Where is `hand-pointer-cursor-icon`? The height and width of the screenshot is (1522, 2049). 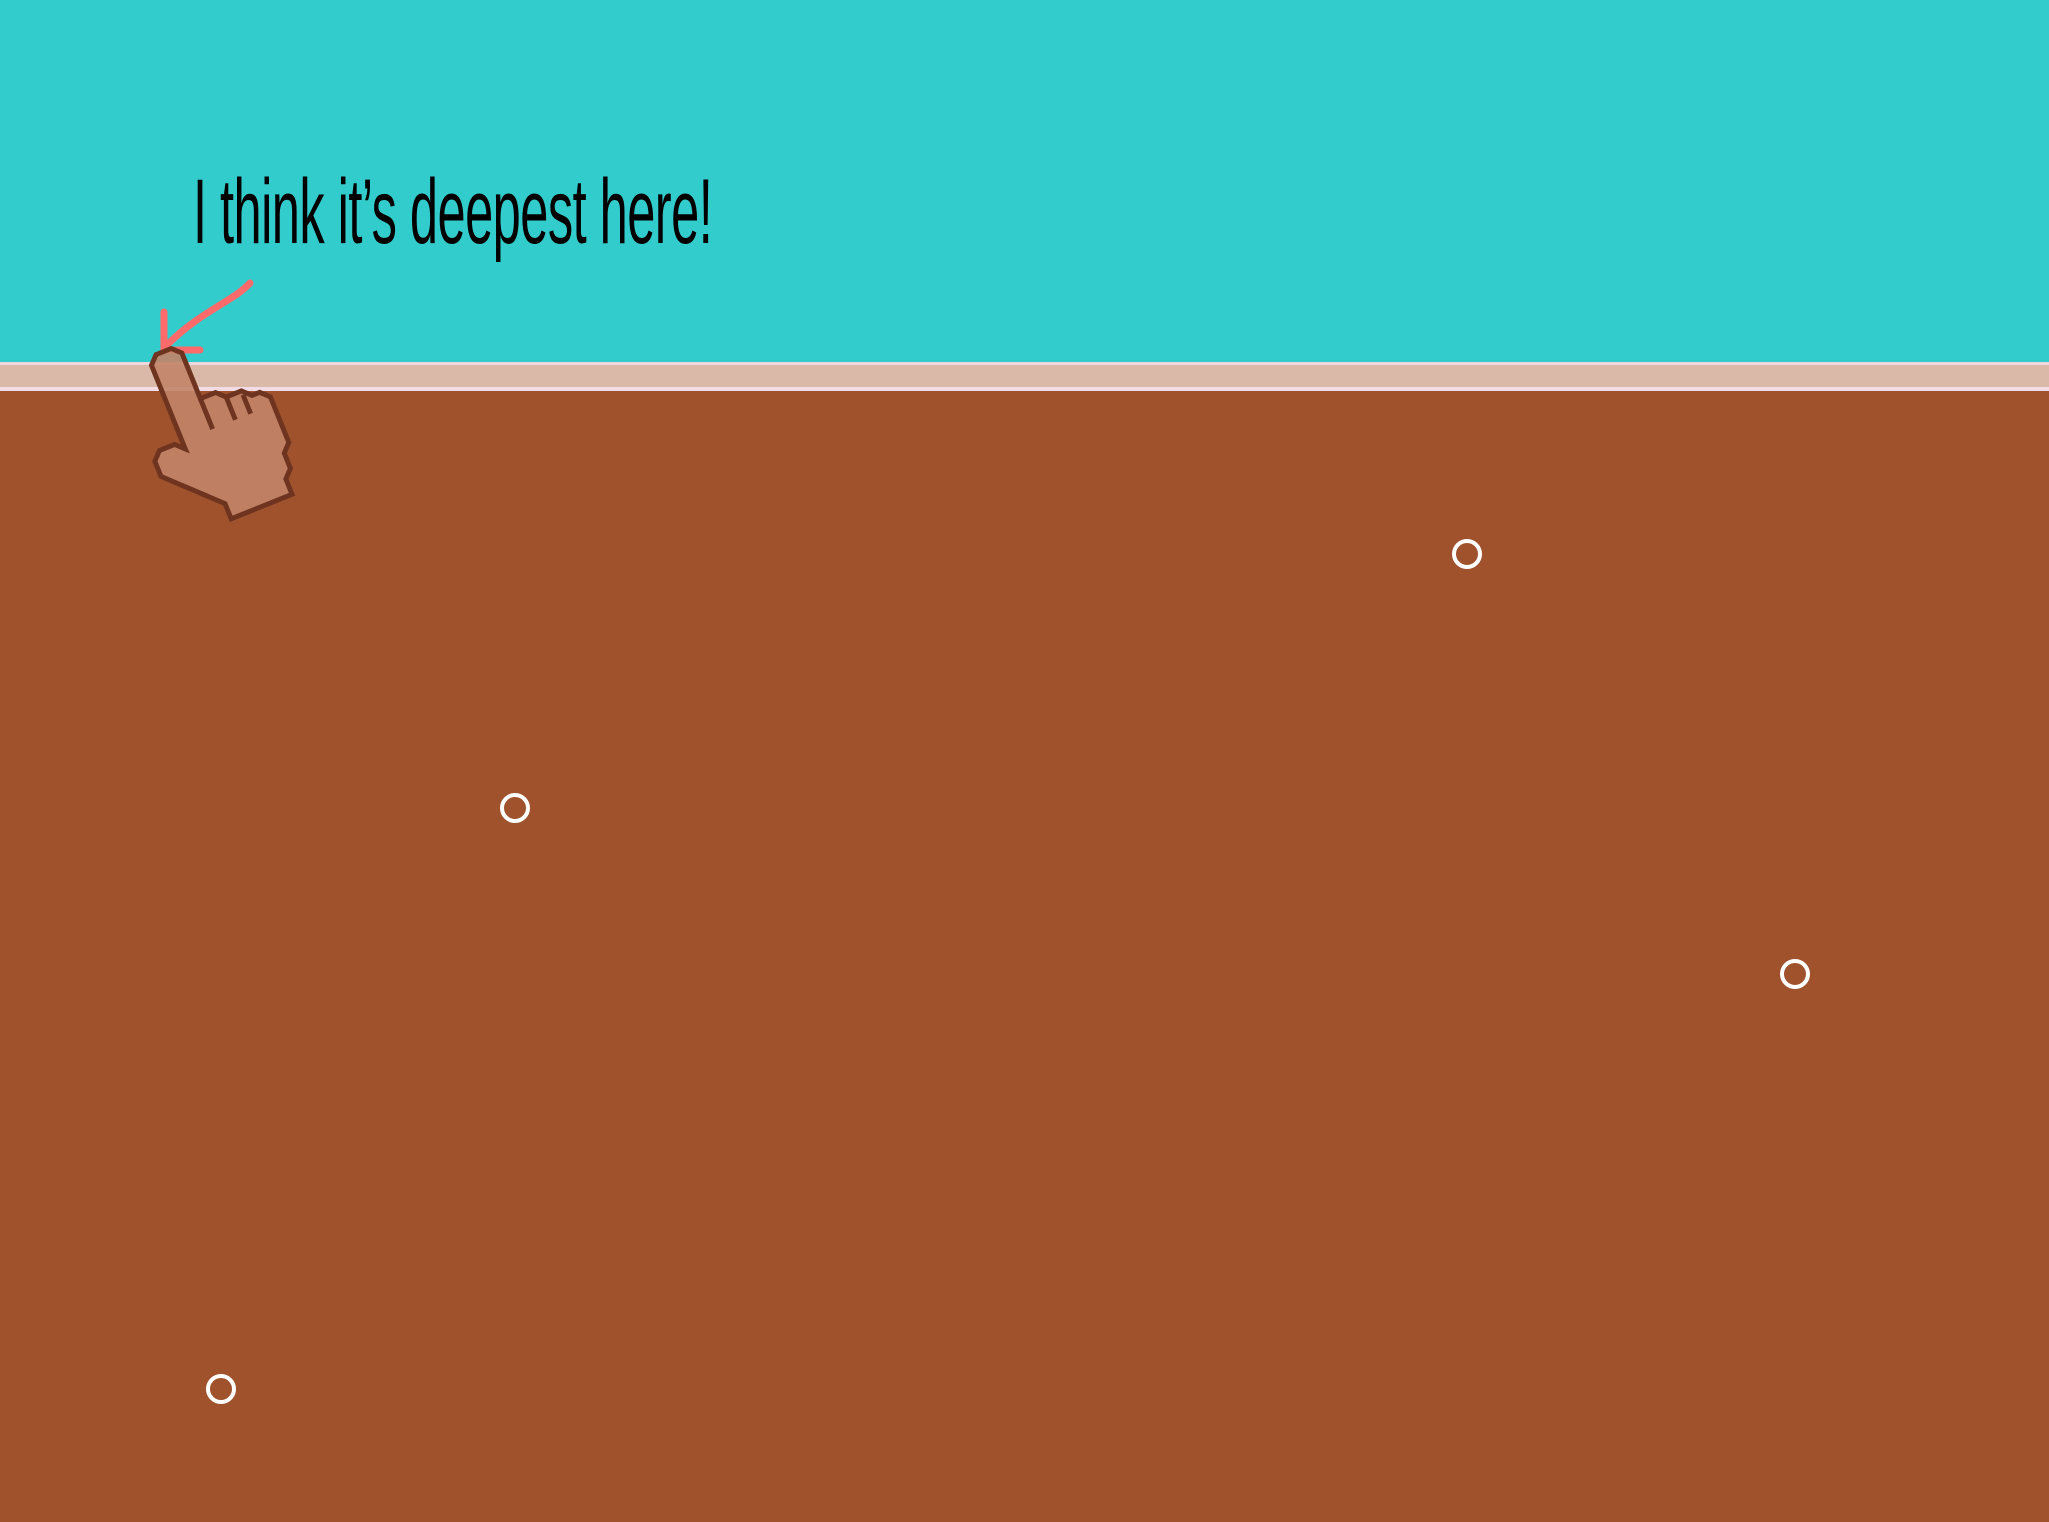 hand-pointer-cursor-icon is located at coordinates (222, 434).